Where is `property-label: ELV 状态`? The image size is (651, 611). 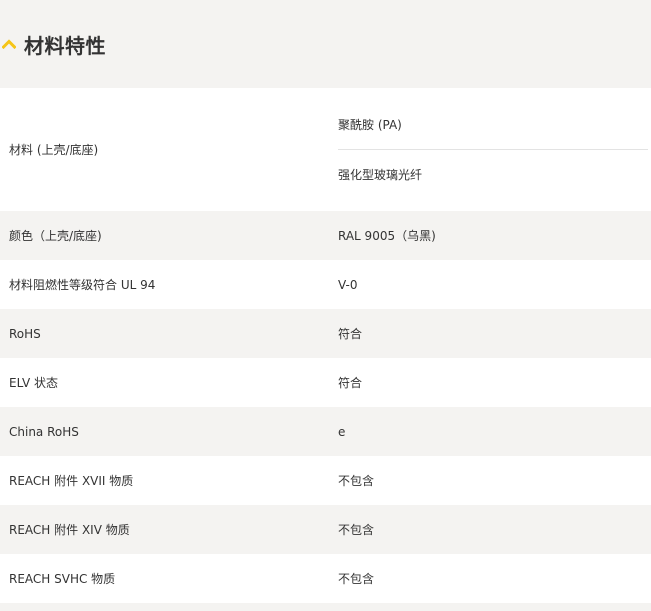
property-label: ELV 状态 is located at coordinates (33, 383).